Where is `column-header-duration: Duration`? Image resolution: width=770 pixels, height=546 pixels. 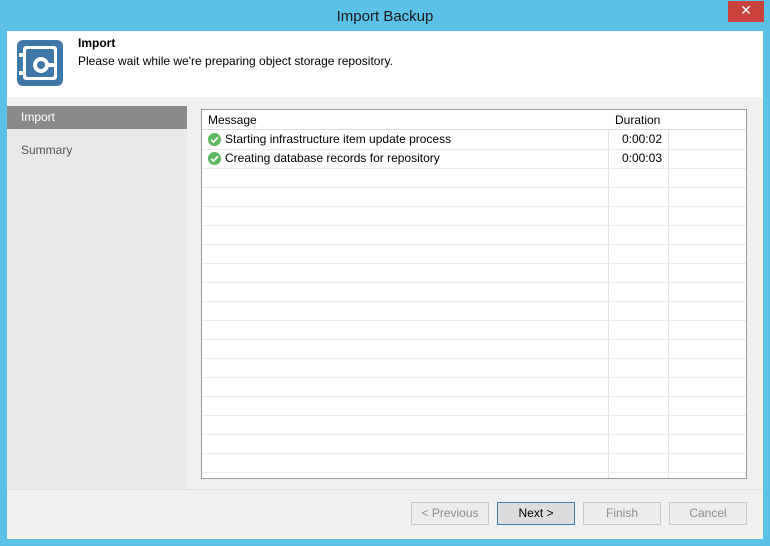
column-header-duration: Duration is located at coordinates (637, 120).